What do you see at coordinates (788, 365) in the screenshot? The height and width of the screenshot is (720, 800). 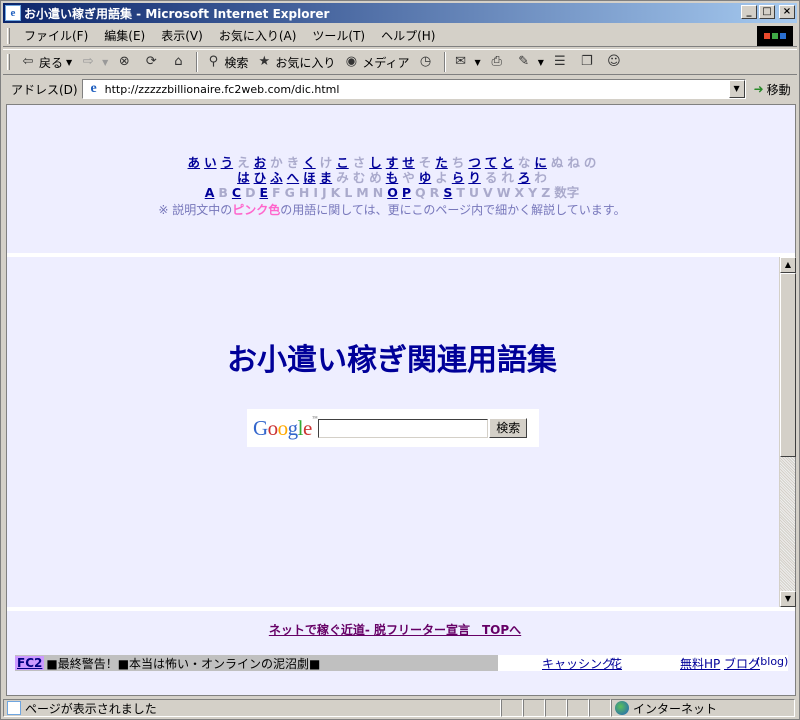 I see `scroll-thumb` at bounding box center [788, 365].